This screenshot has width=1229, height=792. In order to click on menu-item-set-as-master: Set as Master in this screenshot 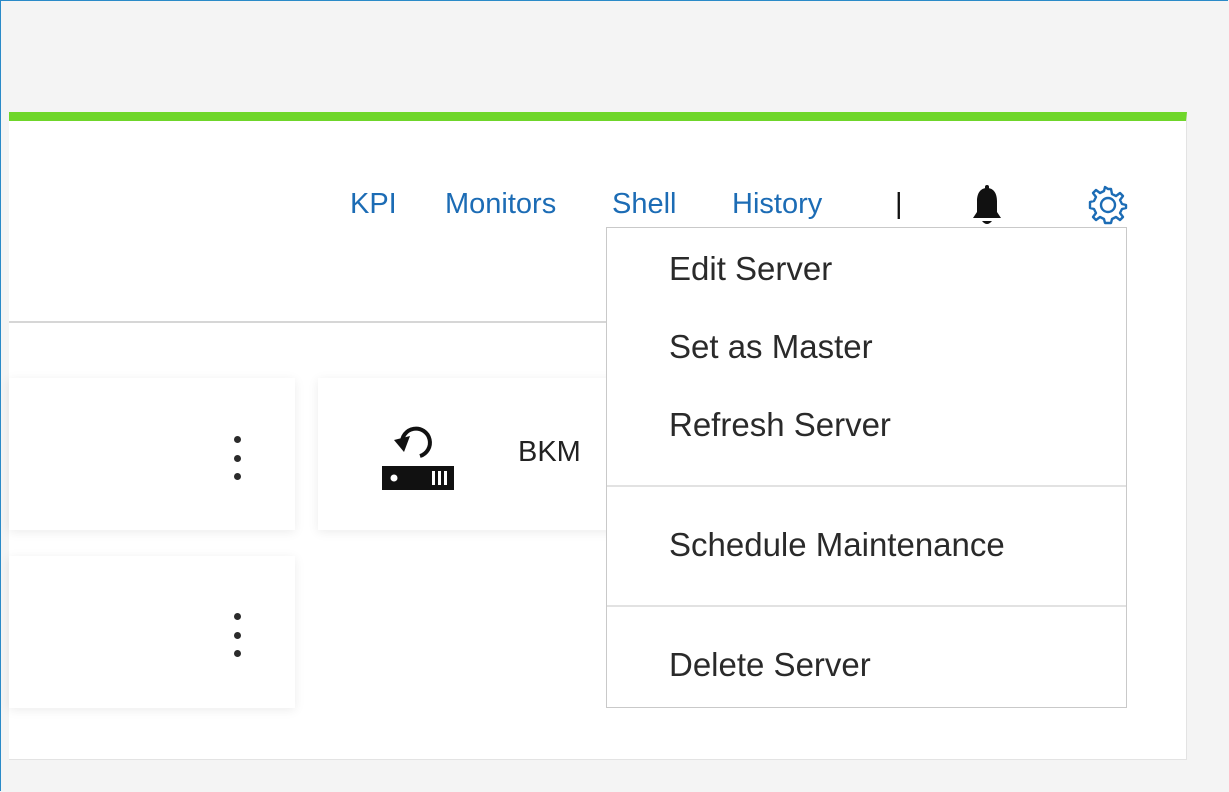, I will do `click(771, 347)`.